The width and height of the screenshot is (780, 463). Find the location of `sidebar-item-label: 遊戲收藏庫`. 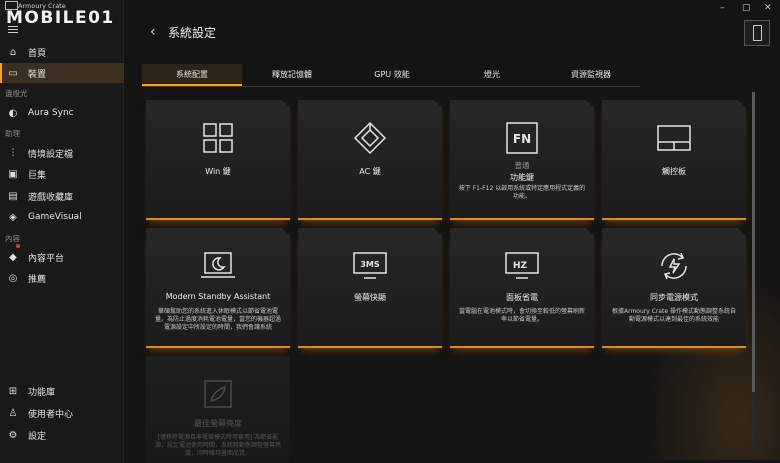

sidebar-item-label: 遊戲收藏庫 is located at coordinates (51, 197).